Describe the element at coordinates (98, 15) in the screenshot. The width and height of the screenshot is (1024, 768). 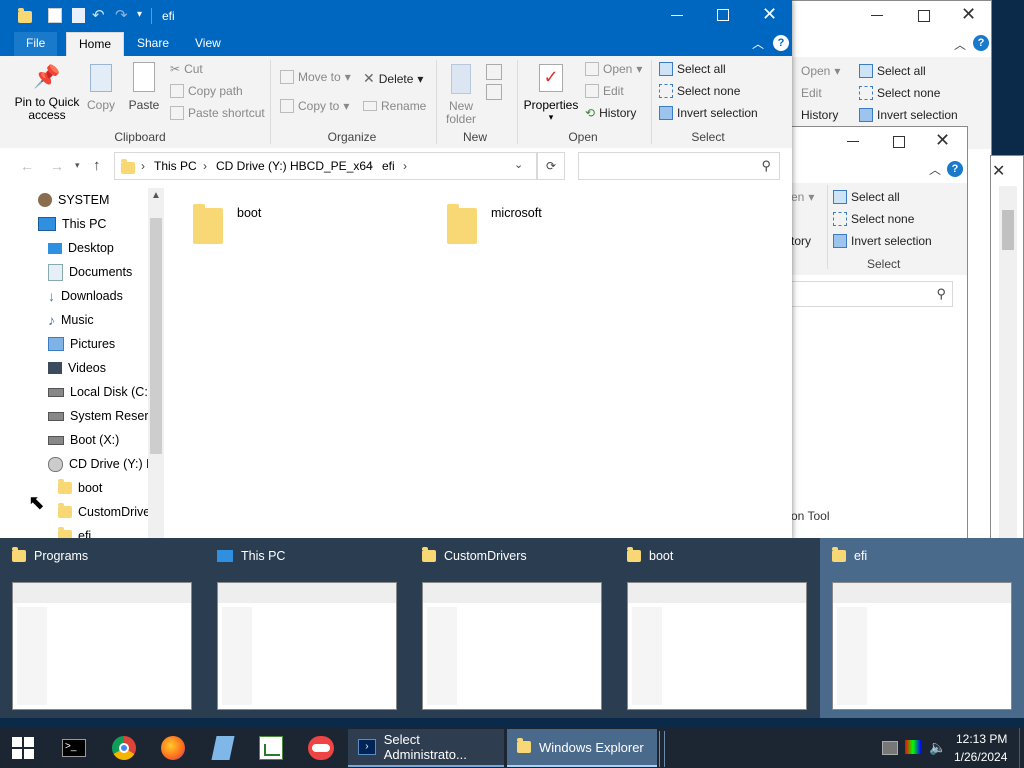
I see `undo-icon: ↶` at that location.